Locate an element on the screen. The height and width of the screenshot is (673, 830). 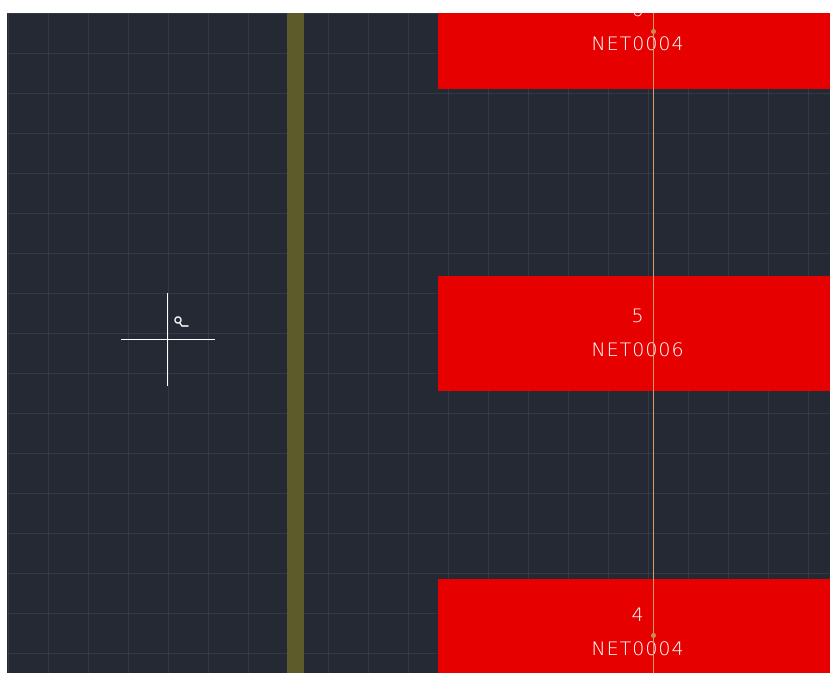
pad-number-label: 5 is located at coordinates (638, 316).